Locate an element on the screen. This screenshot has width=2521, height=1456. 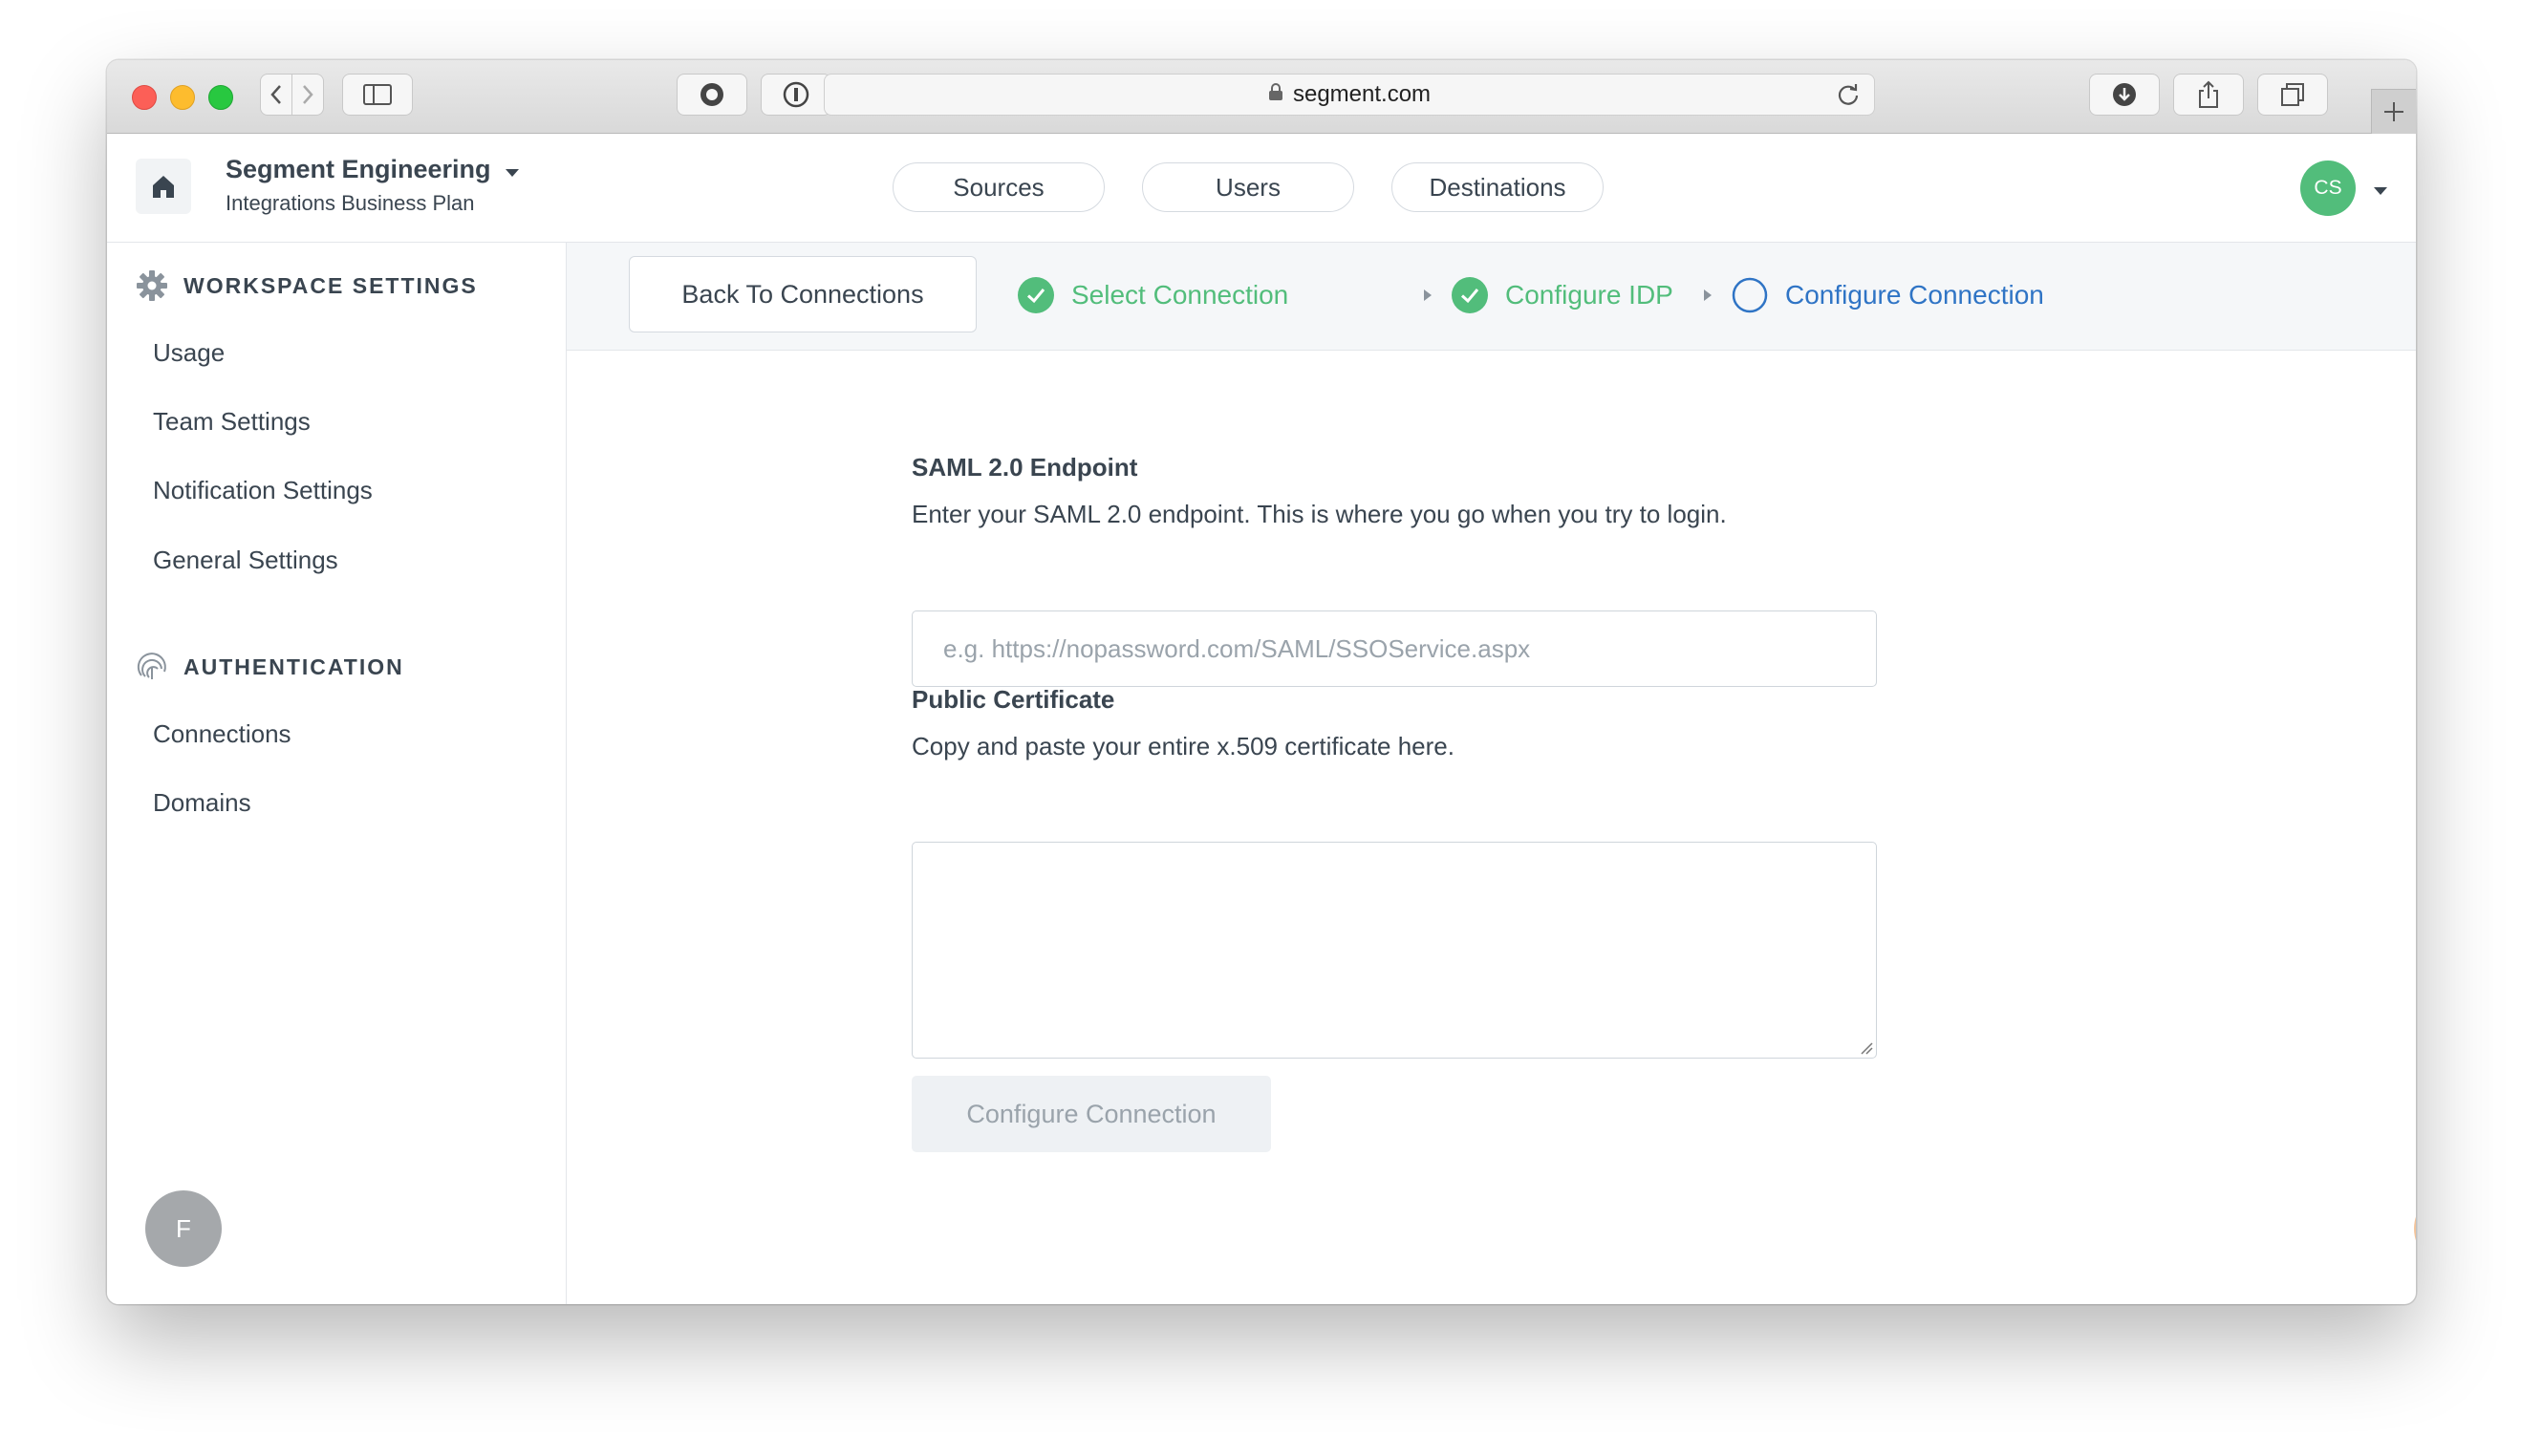
step-configure-idp: Configure IDP is located at coordinates (1562, 295).